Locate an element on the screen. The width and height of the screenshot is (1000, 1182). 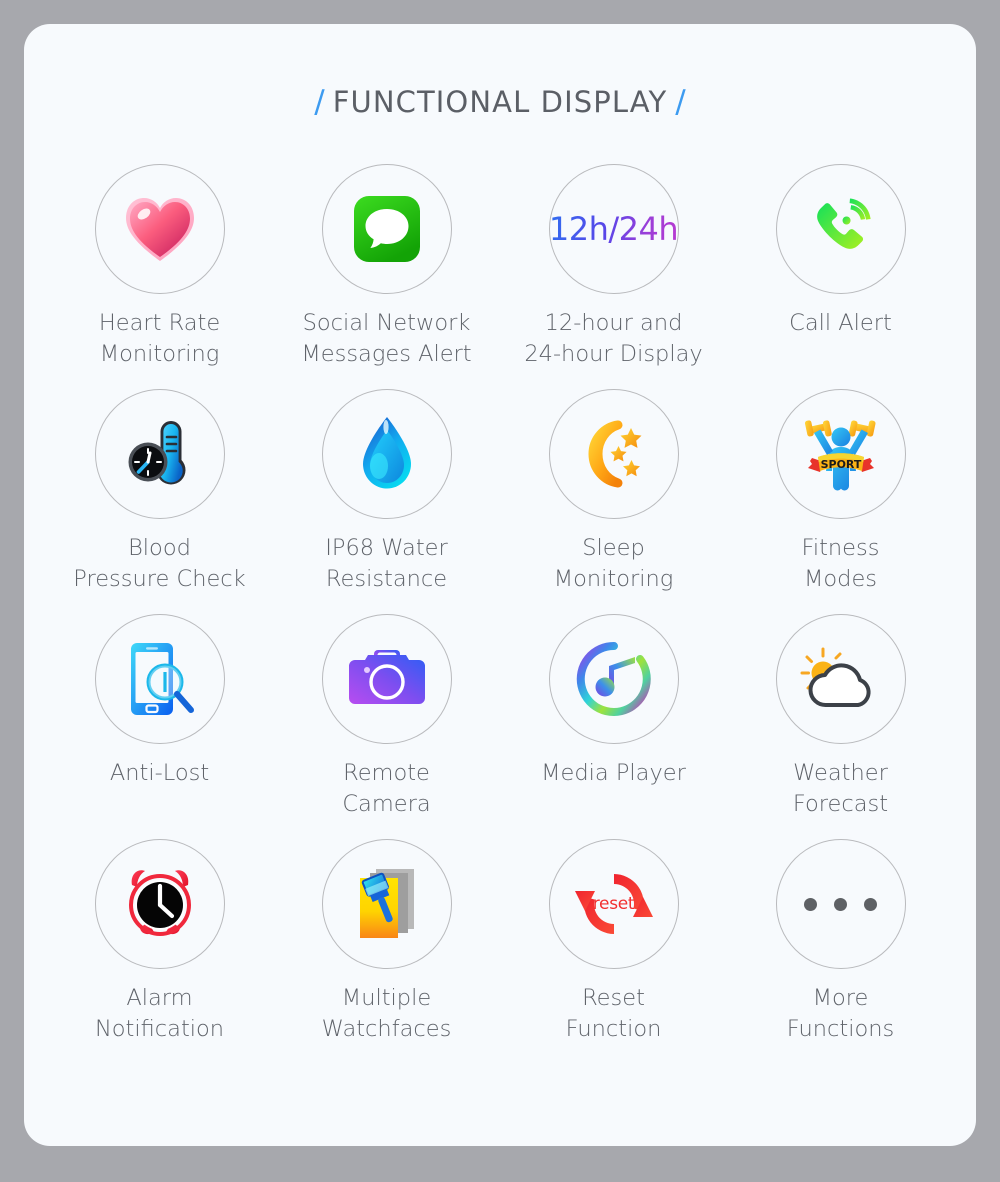
feature-label: Media Player is located at coordinates (613, 773).